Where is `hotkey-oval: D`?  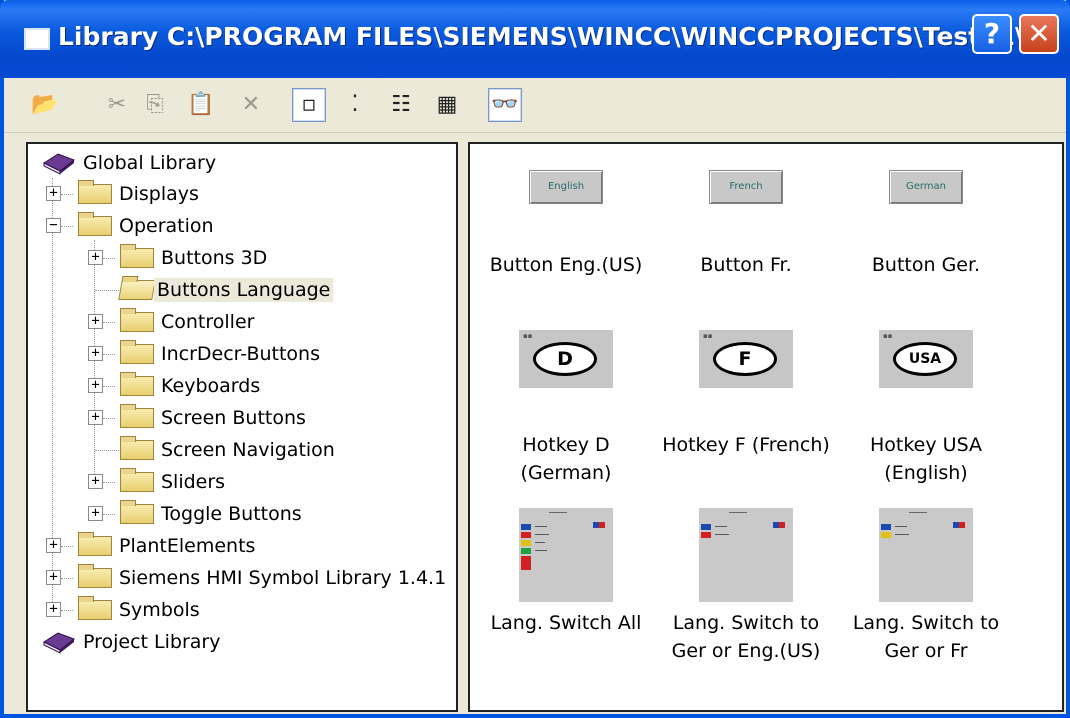 hotkey-oval: D is located at coordinates (565, 359).